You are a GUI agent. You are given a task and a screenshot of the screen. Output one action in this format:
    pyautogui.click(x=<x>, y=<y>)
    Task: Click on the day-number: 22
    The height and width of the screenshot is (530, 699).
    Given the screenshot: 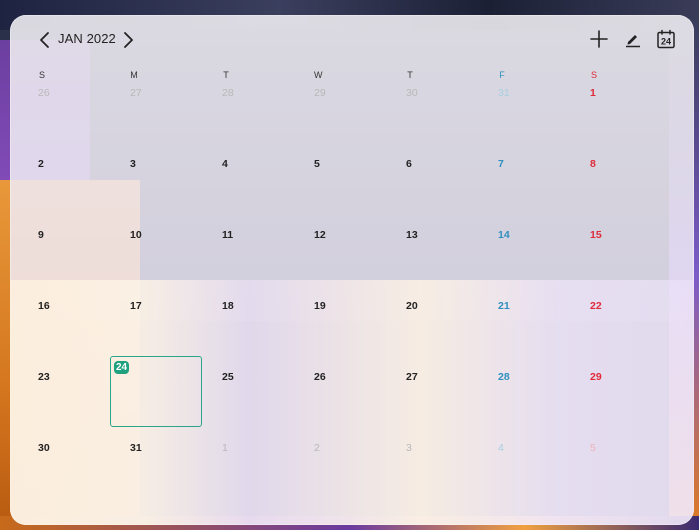 What is the action you would take?
    pyautogui.click(x=596, y=306)
    